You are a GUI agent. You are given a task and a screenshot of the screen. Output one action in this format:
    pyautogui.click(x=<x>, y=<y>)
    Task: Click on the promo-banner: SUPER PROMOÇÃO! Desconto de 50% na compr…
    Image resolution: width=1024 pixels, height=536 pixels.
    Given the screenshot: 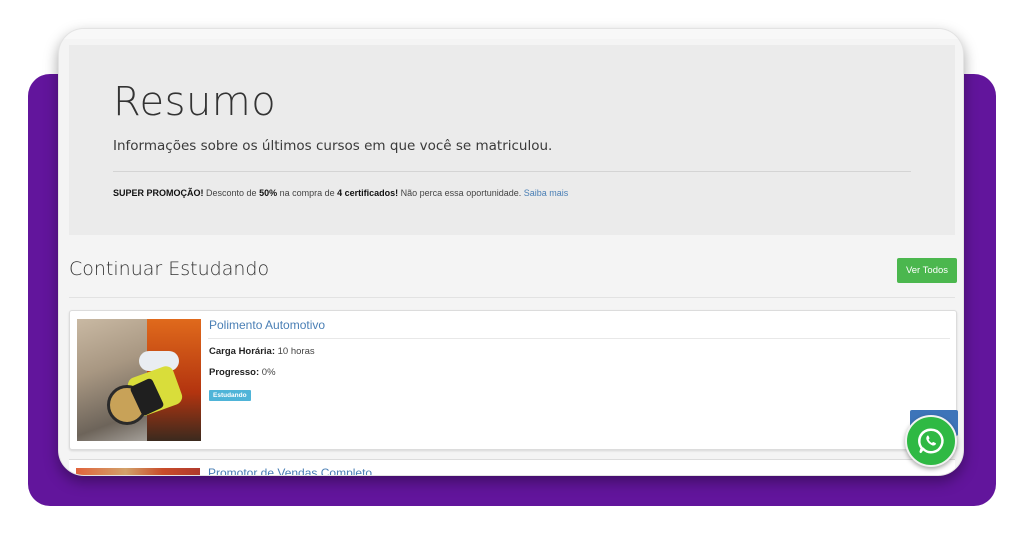 What is the action you would take?
    pyautogui.click(x=340, y=193)
    